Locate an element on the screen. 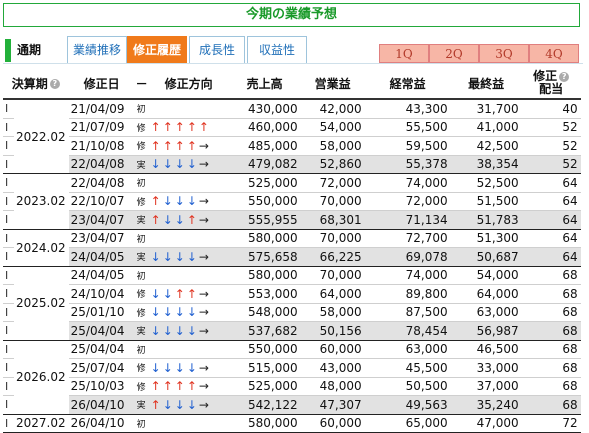  ordinary-profit-value: 45,500 is located at coordinates (407, 368).